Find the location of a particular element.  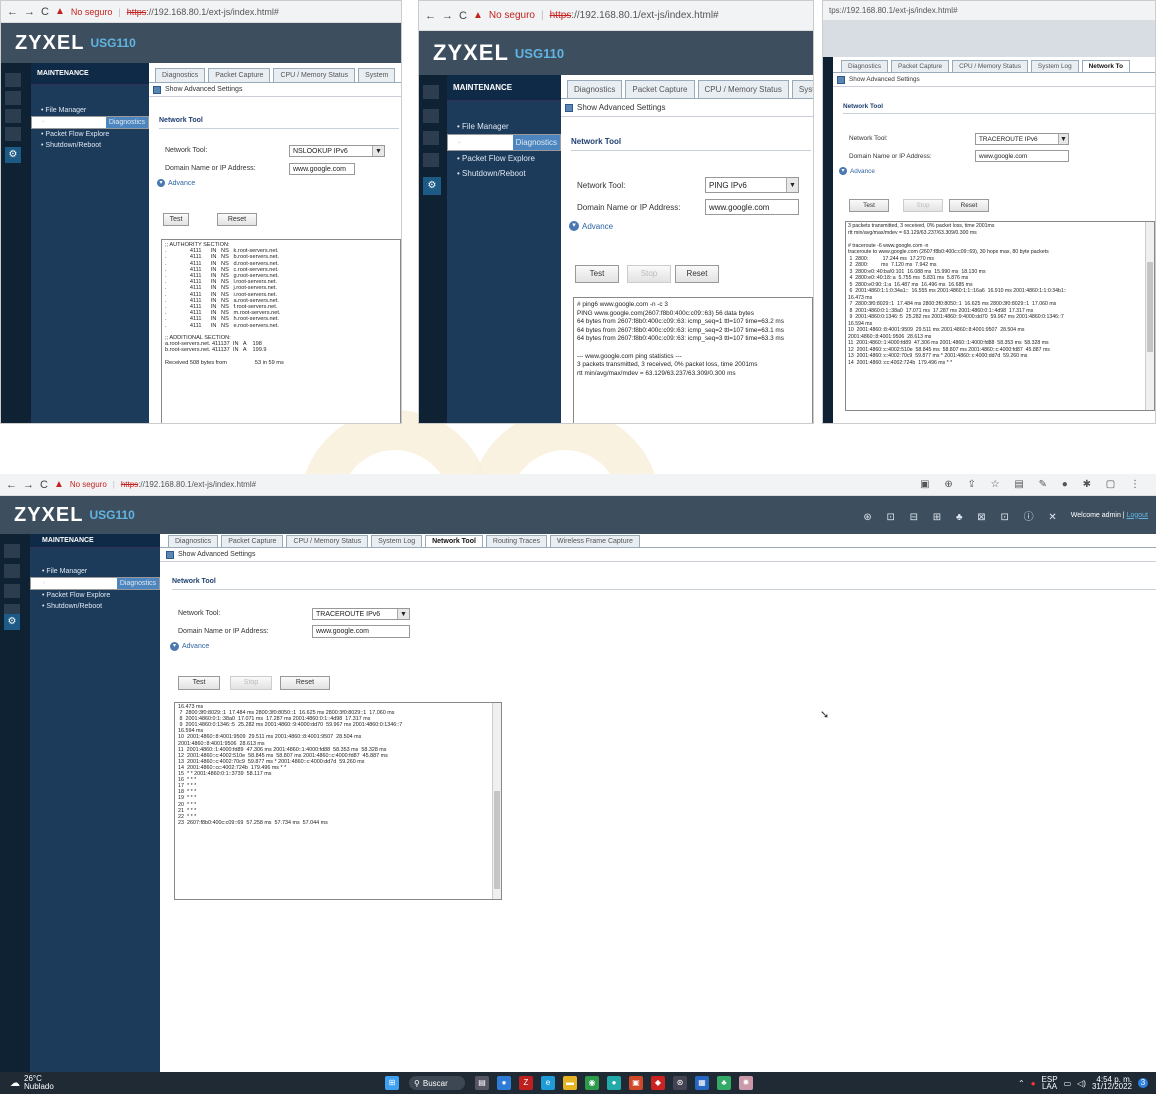

tab-wireless-frame-capture: Wireless Frame Capture is located at coordinates (595, 541).